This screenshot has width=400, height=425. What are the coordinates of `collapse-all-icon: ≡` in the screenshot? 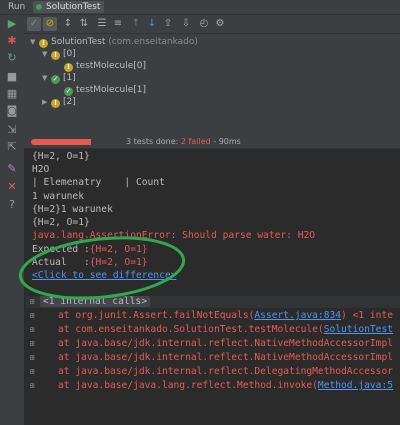 It's located at (118, 24).